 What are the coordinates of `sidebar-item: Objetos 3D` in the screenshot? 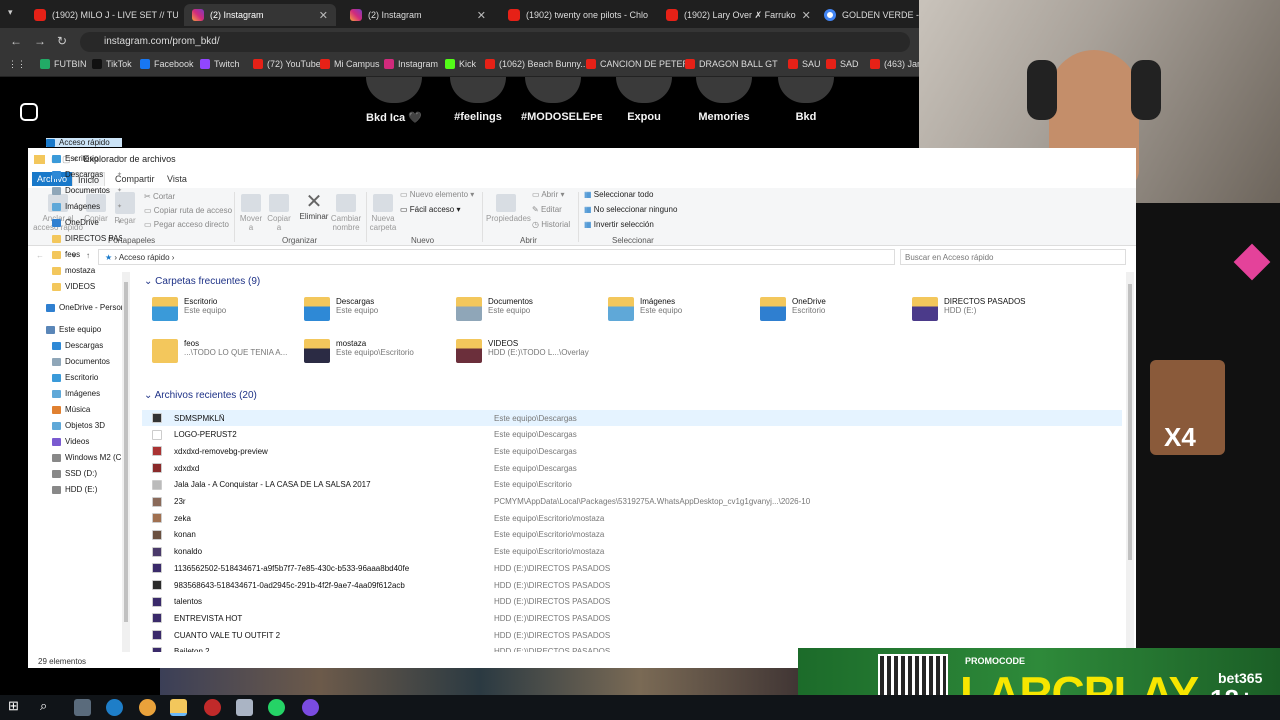 It's located at (87, 425).